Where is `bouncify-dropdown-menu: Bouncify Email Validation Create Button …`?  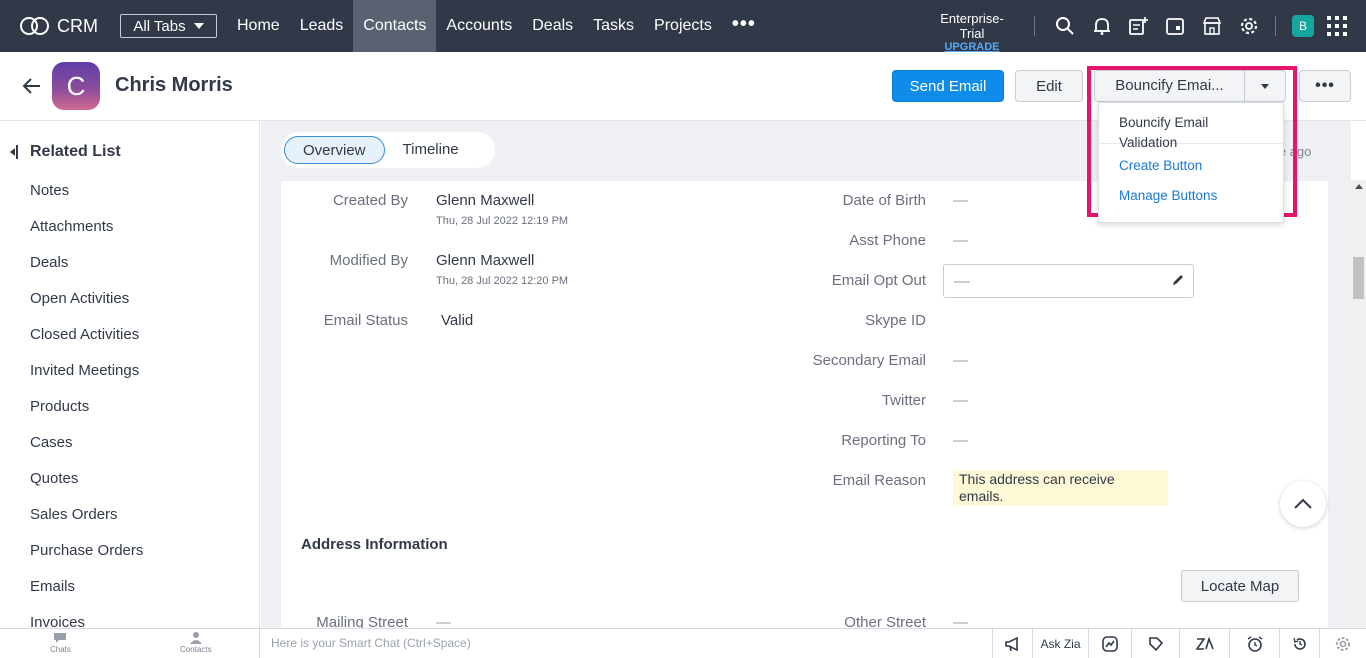 bouncify-dropdown-menu: Bouncify Email Validation Create Button … is located at coordinates (1191, 162).